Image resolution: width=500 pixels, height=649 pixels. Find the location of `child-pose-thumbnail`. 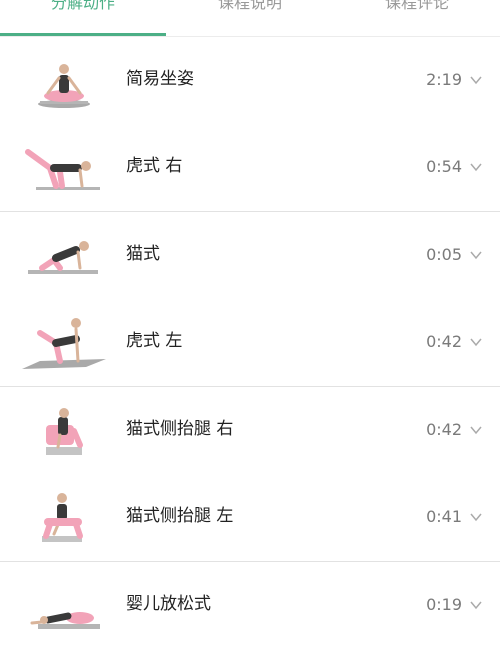

child-pose-thumbnail is located at coordinates (65, 620).